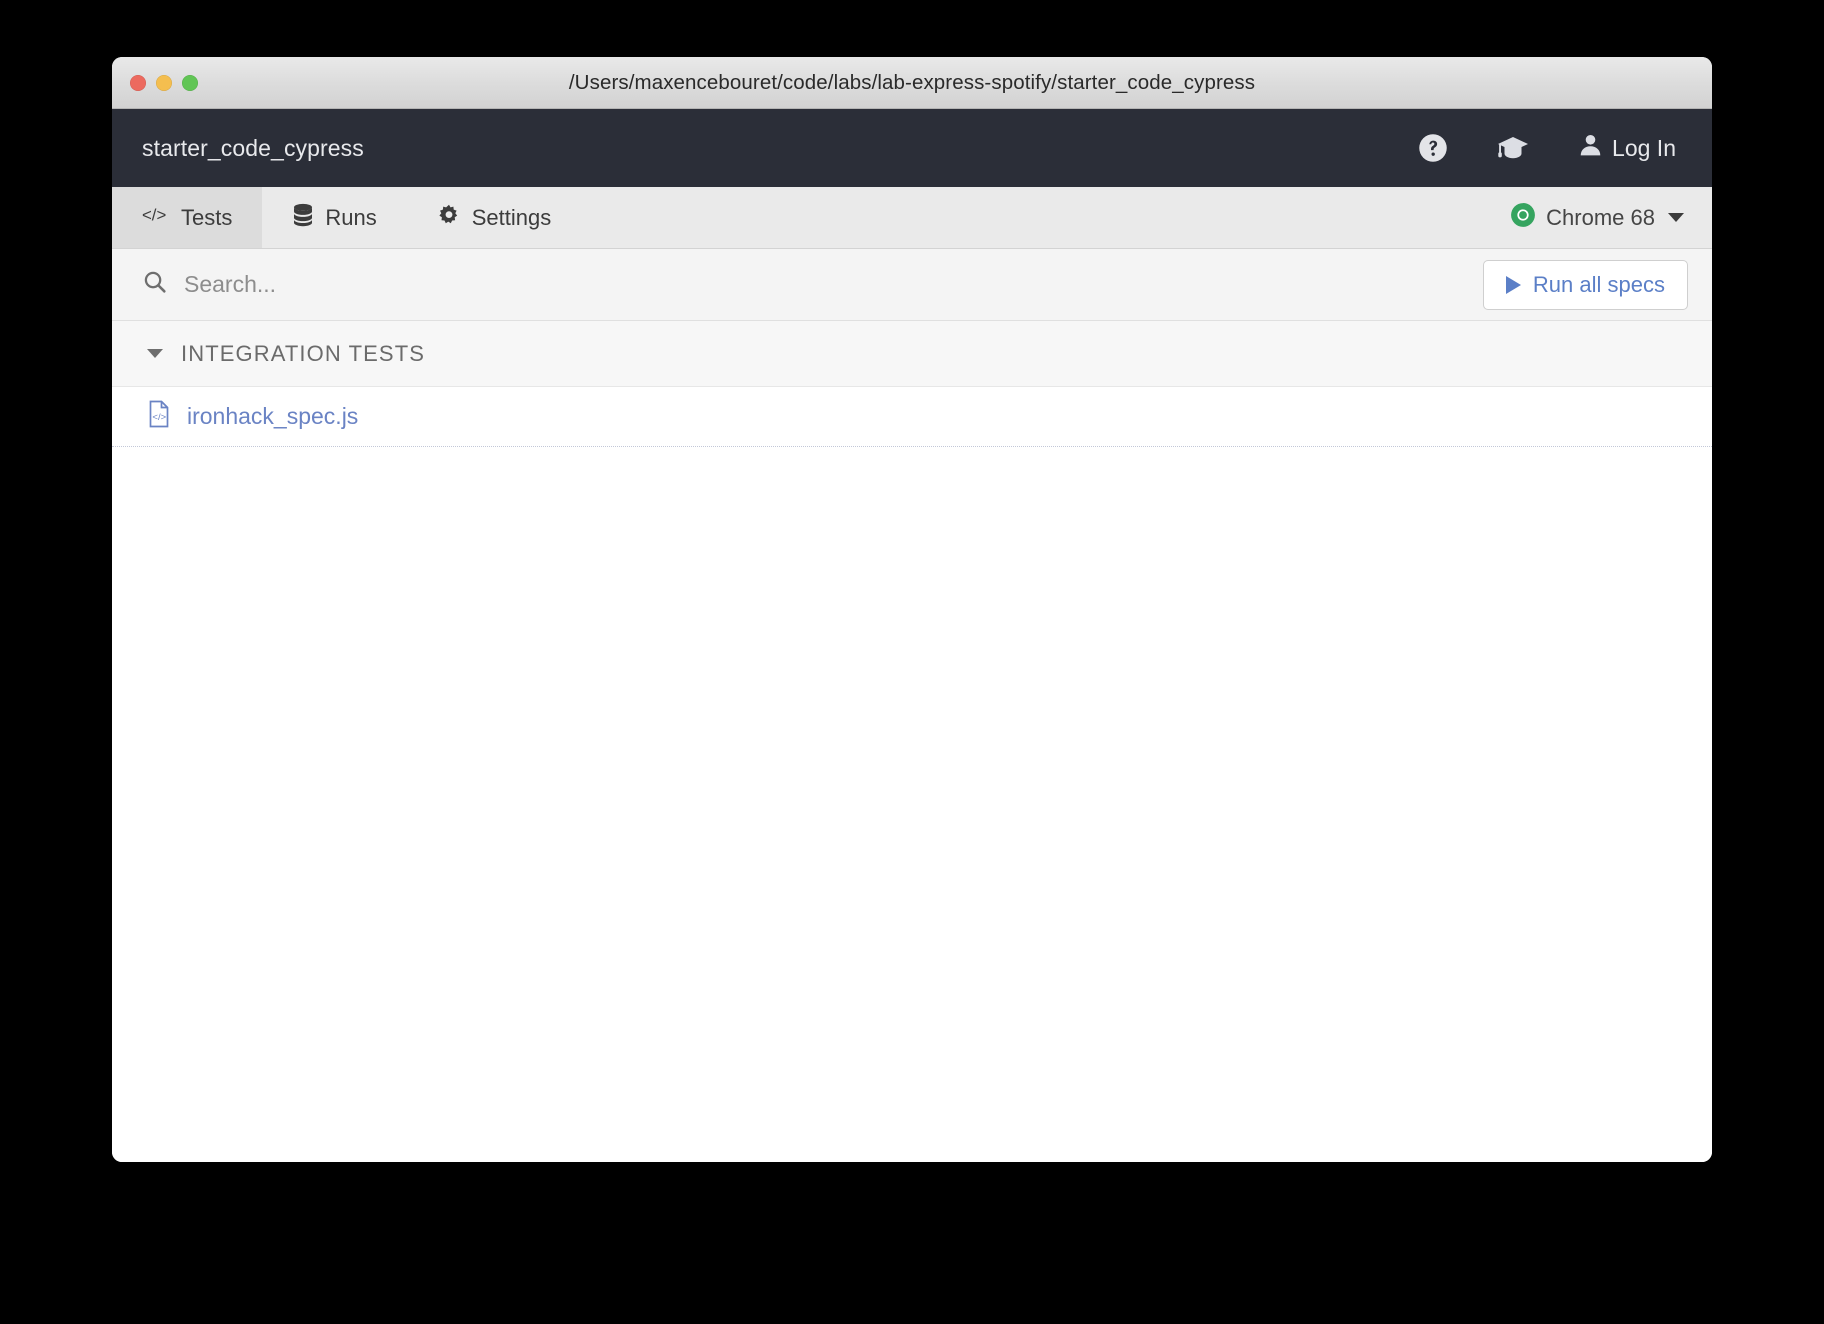 The image size is (1824, 1324). I want to click on chevron-down-icon, so click(1676, 217).